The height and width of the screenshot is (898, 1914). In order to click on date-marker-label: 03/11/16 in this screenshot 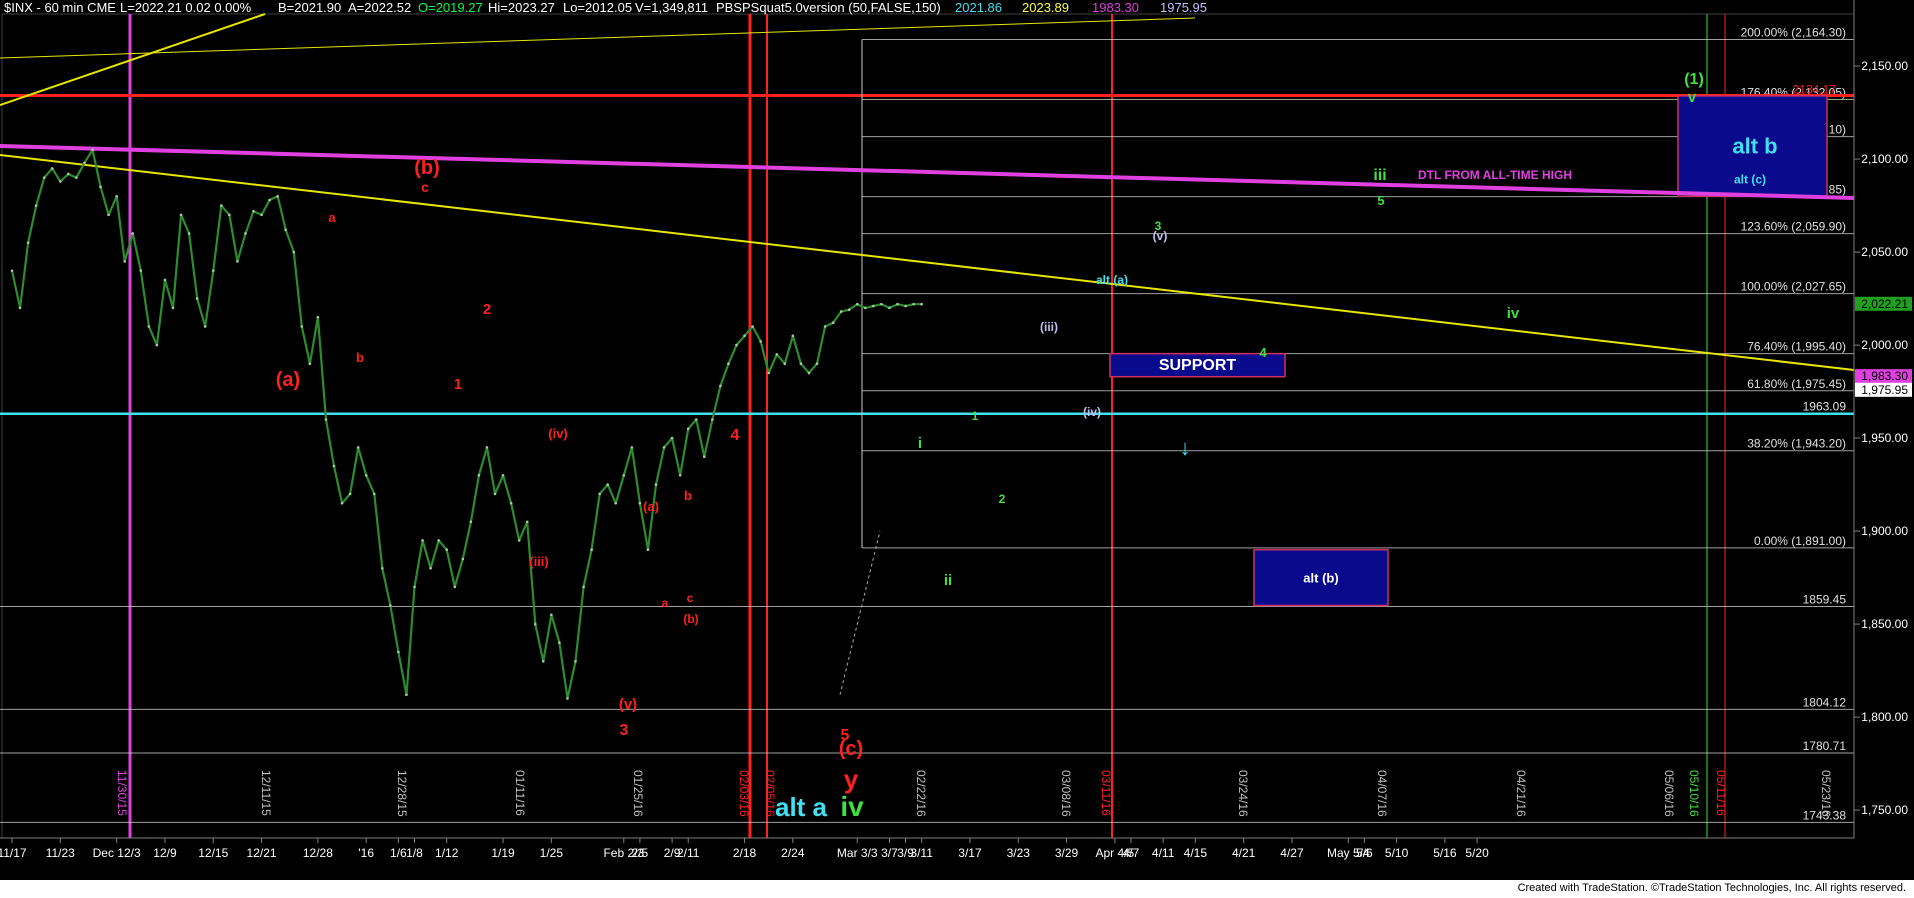, I will do `click(1106, 793)`.